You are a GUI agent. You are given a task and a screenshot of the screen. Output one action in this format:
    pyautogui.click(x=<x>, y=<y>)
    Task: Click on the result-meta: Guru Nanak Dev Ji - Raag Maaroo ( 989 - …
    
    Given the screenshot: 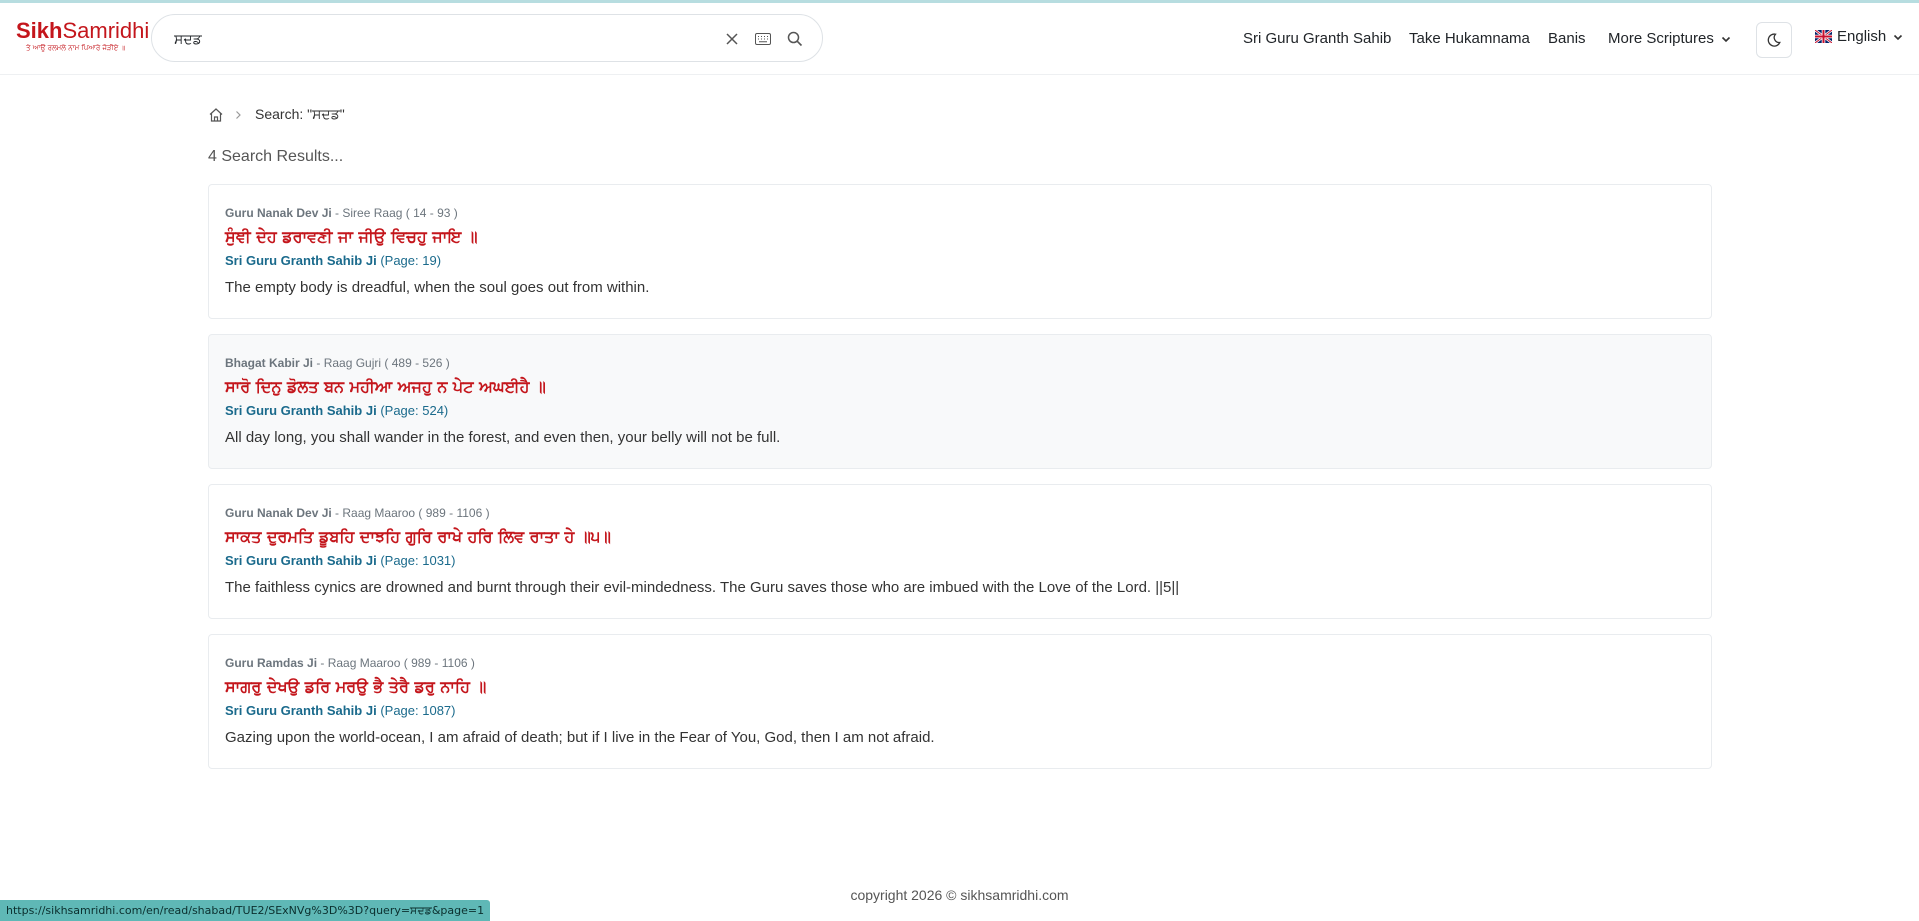 What is the action you would take?
    pyautogui.click(x=960, y=513)
    